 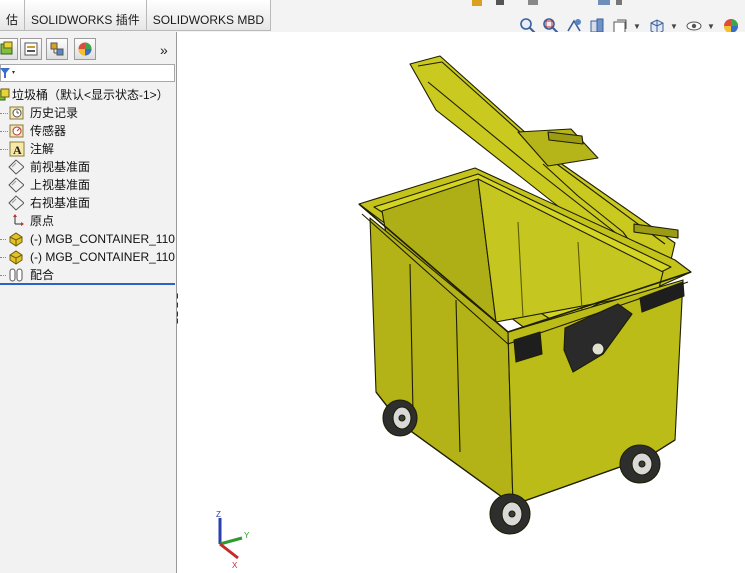 I want to click on tree-item-label: 上视基准面, so click(x=60, y=185).